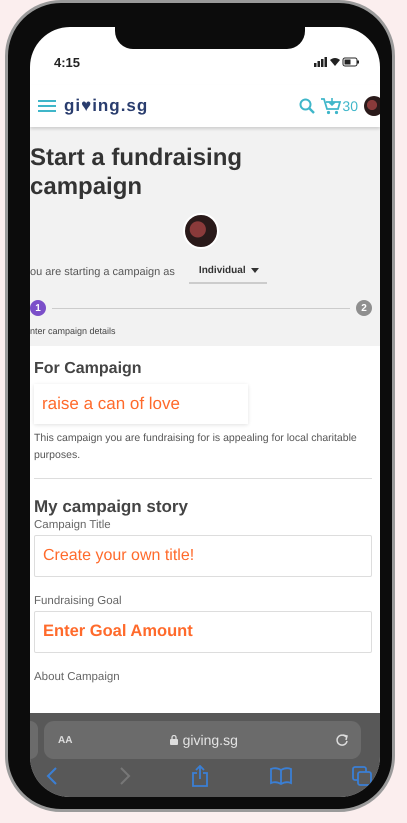  Describe the element at coordinates (331, 106) in the screenshot. I see `cart-icon` at that location.